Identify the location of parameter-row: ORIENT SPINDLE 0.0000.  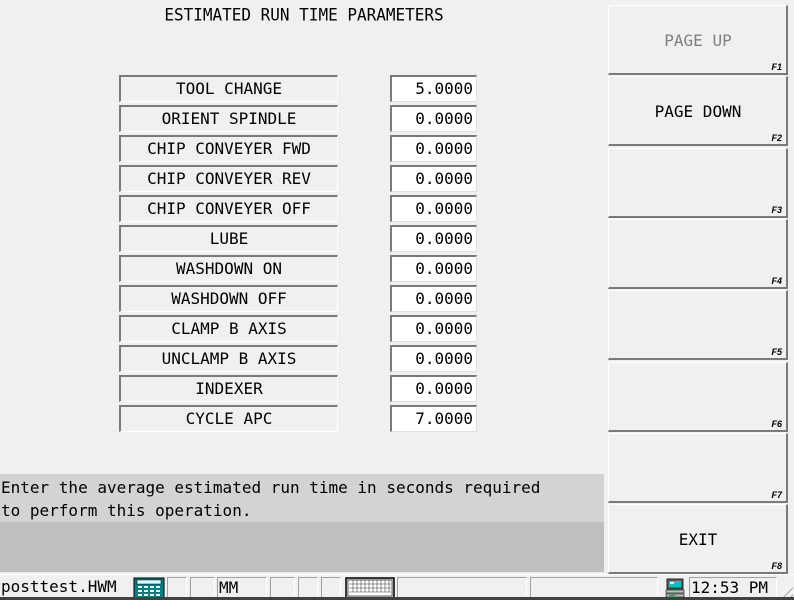
(299, 118).